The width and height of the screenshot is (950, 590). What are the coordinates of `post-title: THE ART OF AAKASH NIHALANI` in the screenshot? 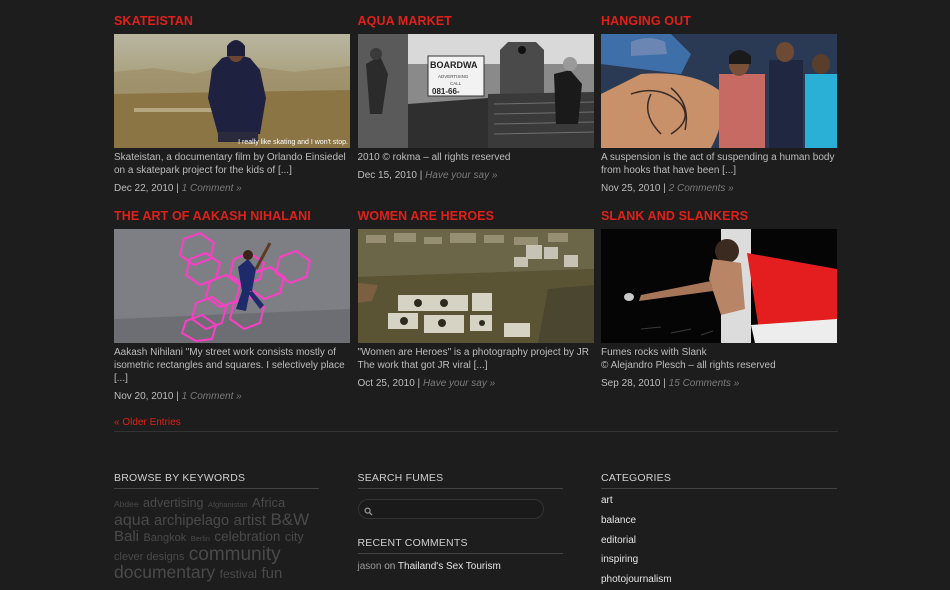 It's located at (232, 216).